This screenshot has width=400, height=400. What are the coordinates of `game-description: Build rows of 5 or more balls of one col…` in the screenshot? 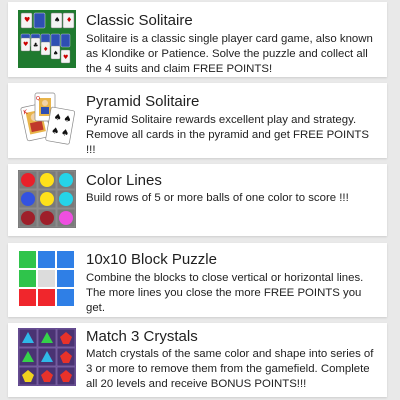 It's located at (217, 198).